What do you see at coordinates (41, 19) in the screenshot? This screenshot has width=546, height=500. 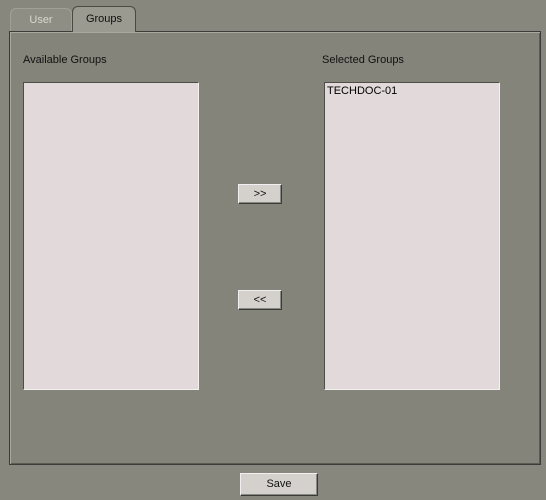 I see `tab-user: User` at bounding box center [41, 19].